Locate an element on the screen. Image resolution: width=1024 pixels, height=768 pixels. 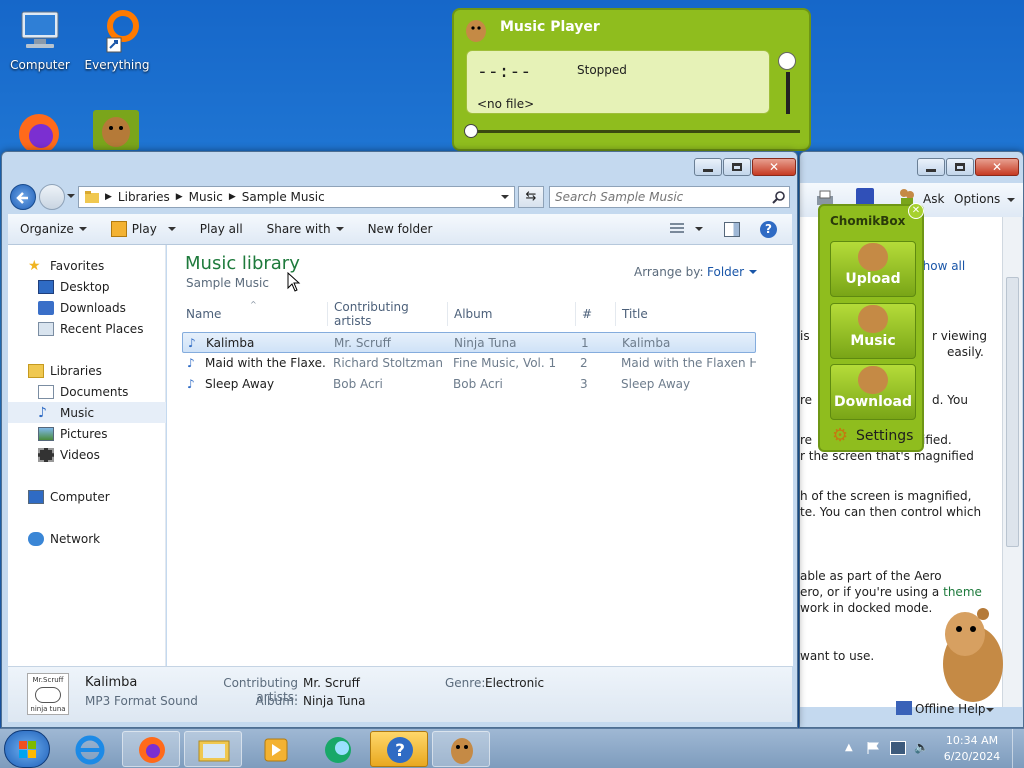
column-header-album: Album is located at coordinates (513, 314).